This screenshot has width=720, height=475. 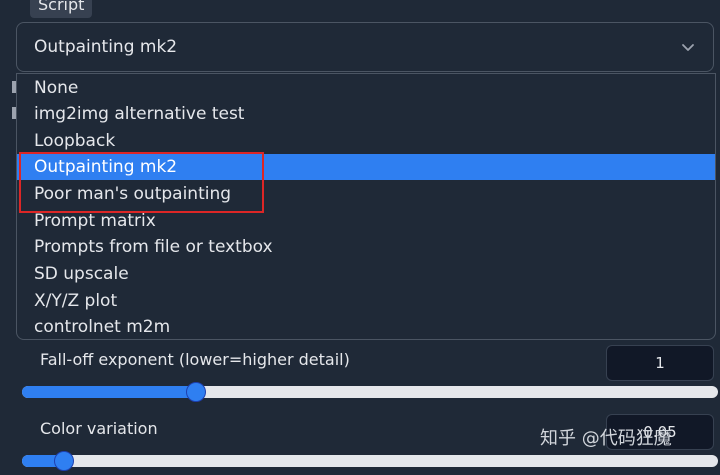 I want to click on chevron-down-icon, so click(x=688, y=47).